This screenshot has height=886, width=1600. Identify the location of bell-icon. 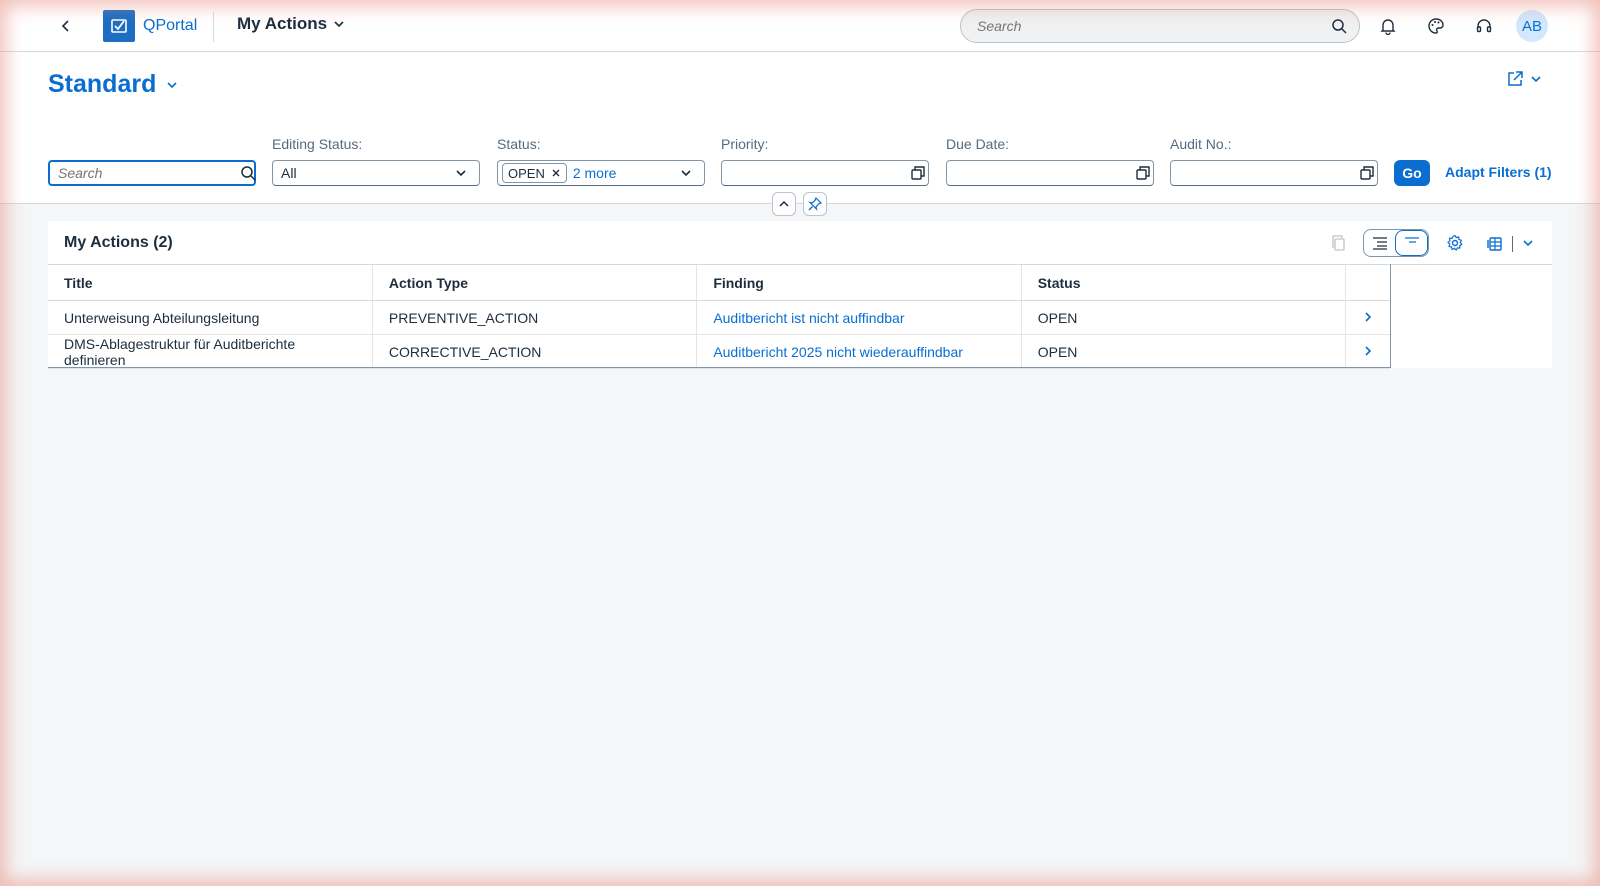
(1388, 27).